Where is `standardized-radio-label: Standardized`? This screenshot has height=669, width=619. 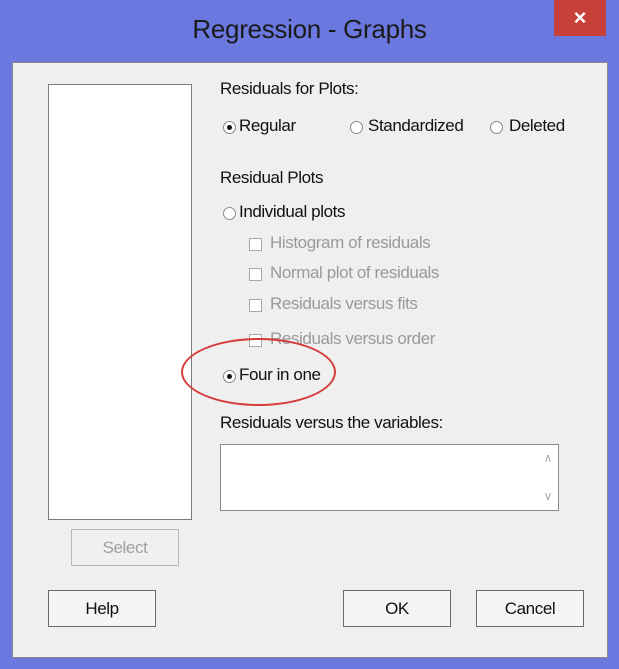 standardized-radio-label: Standardized is located at coordinates (416, 126).